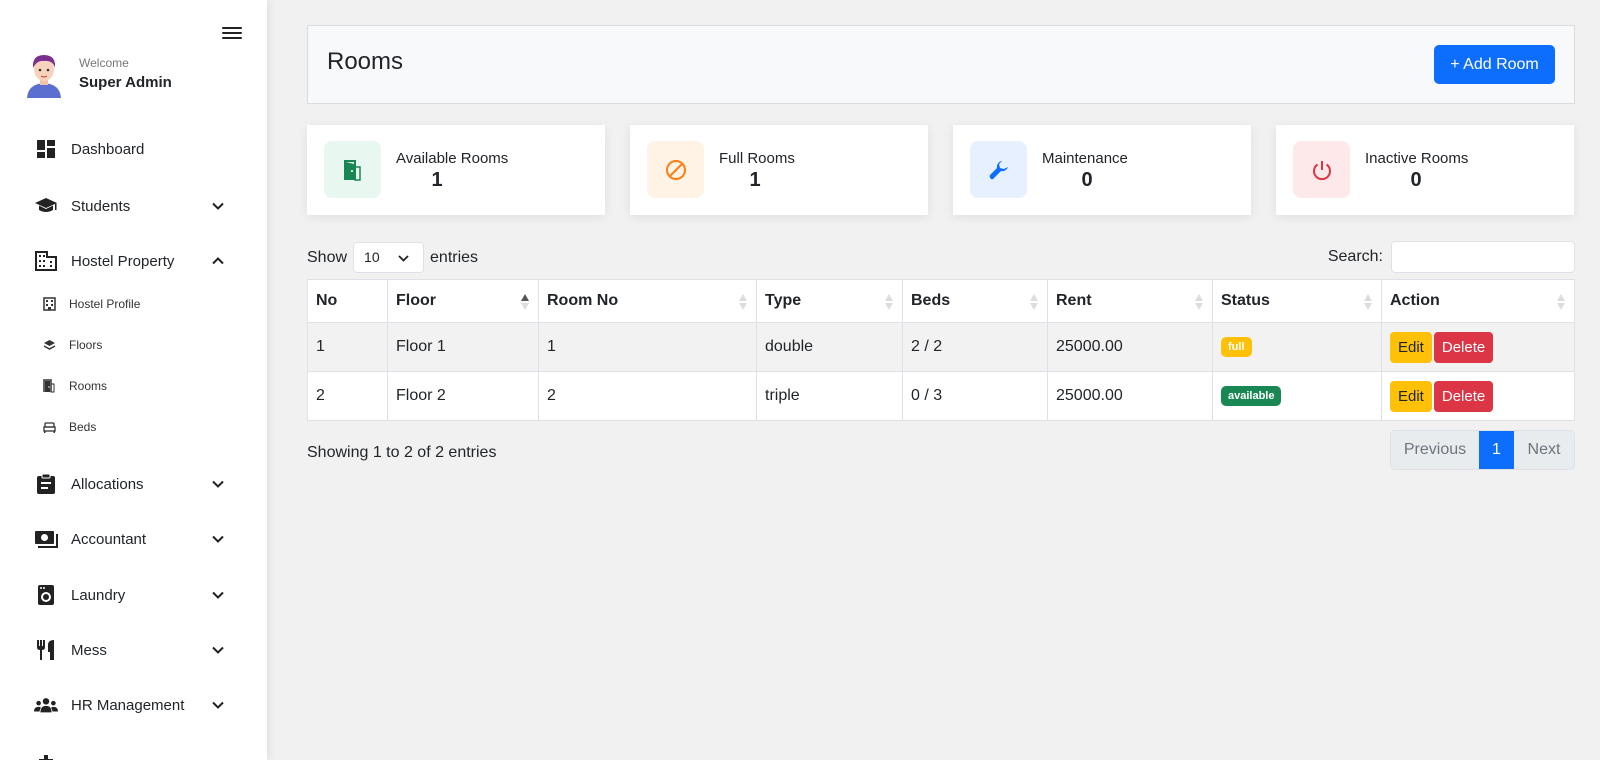 The height and width of the screenshot is (760, 1600). I want to click on sidebar-item-allocations: Allocations, so click(134, 484).